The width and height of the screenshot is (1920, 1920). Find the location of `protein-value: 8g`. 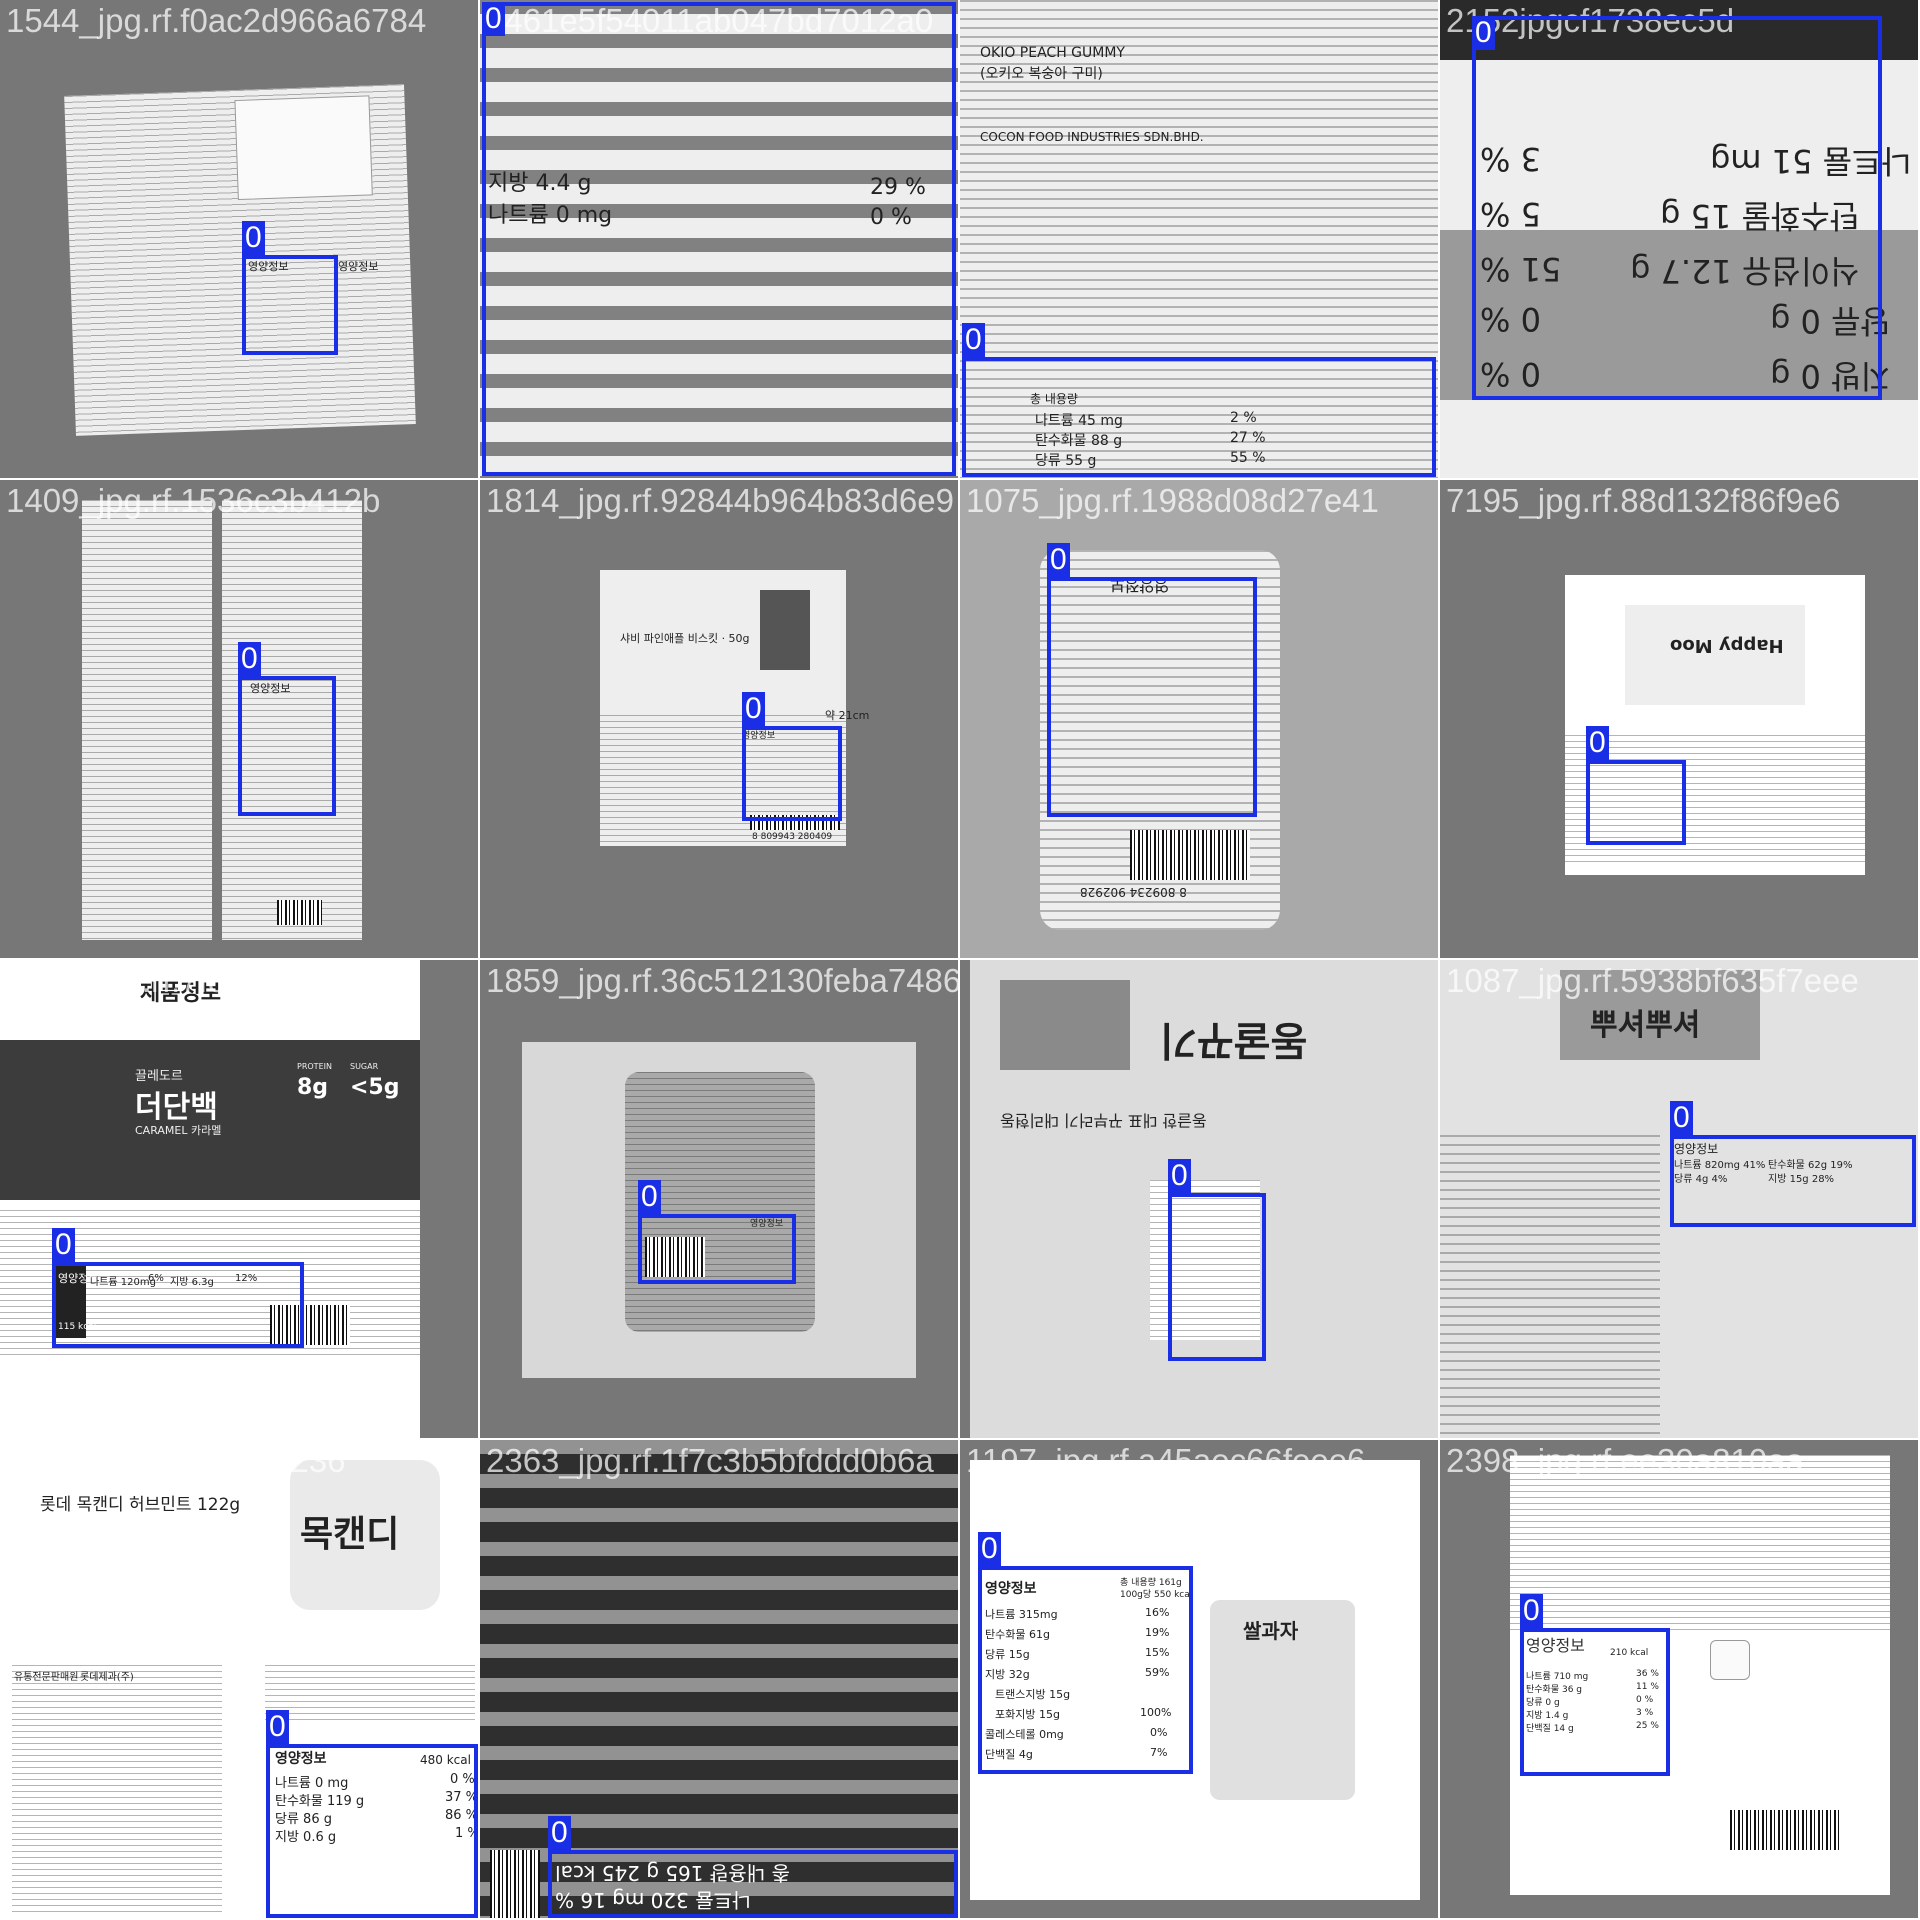

protein-value: 8g is located at coordinates (313, 1087).